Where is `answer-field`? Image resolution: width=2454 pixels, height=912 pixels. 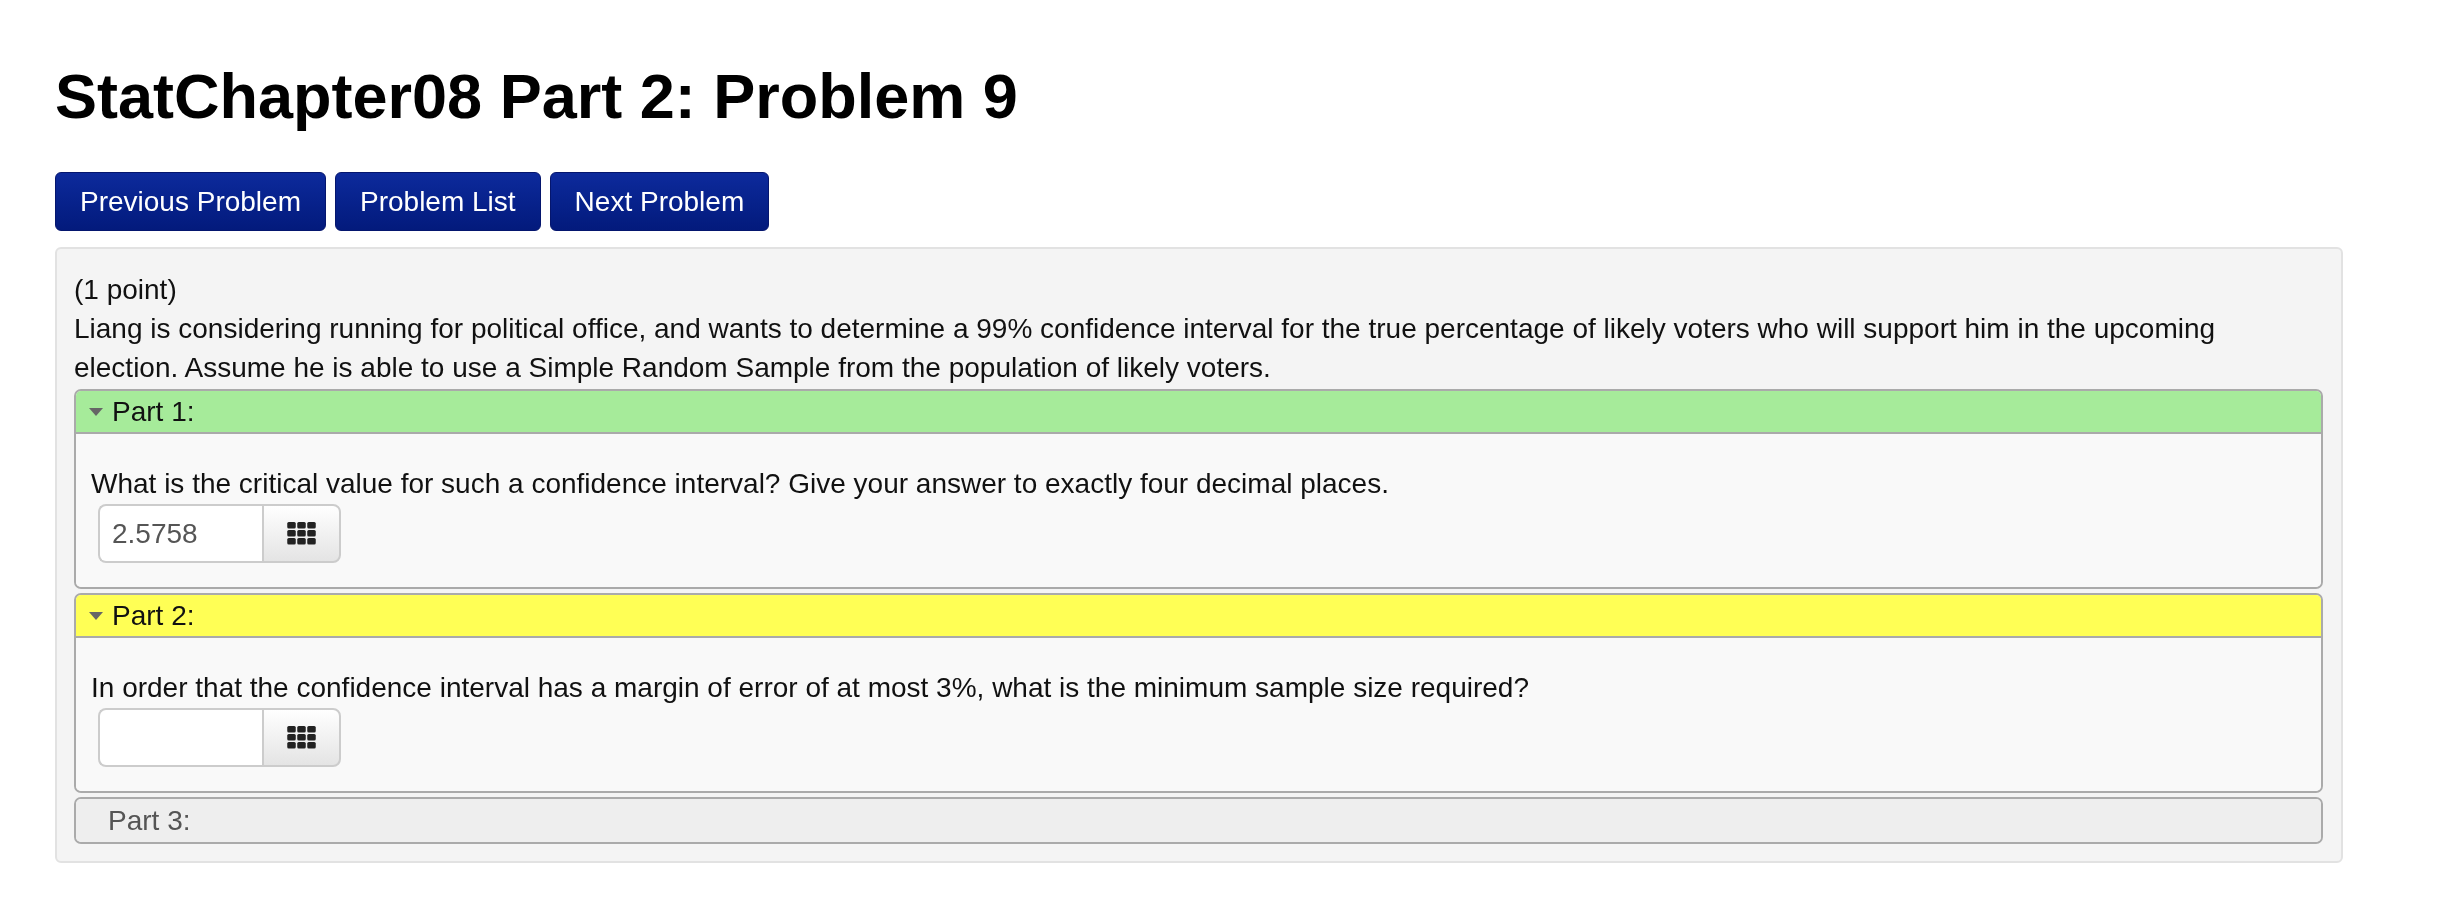
answer-field is located at coordinates (180, 737).